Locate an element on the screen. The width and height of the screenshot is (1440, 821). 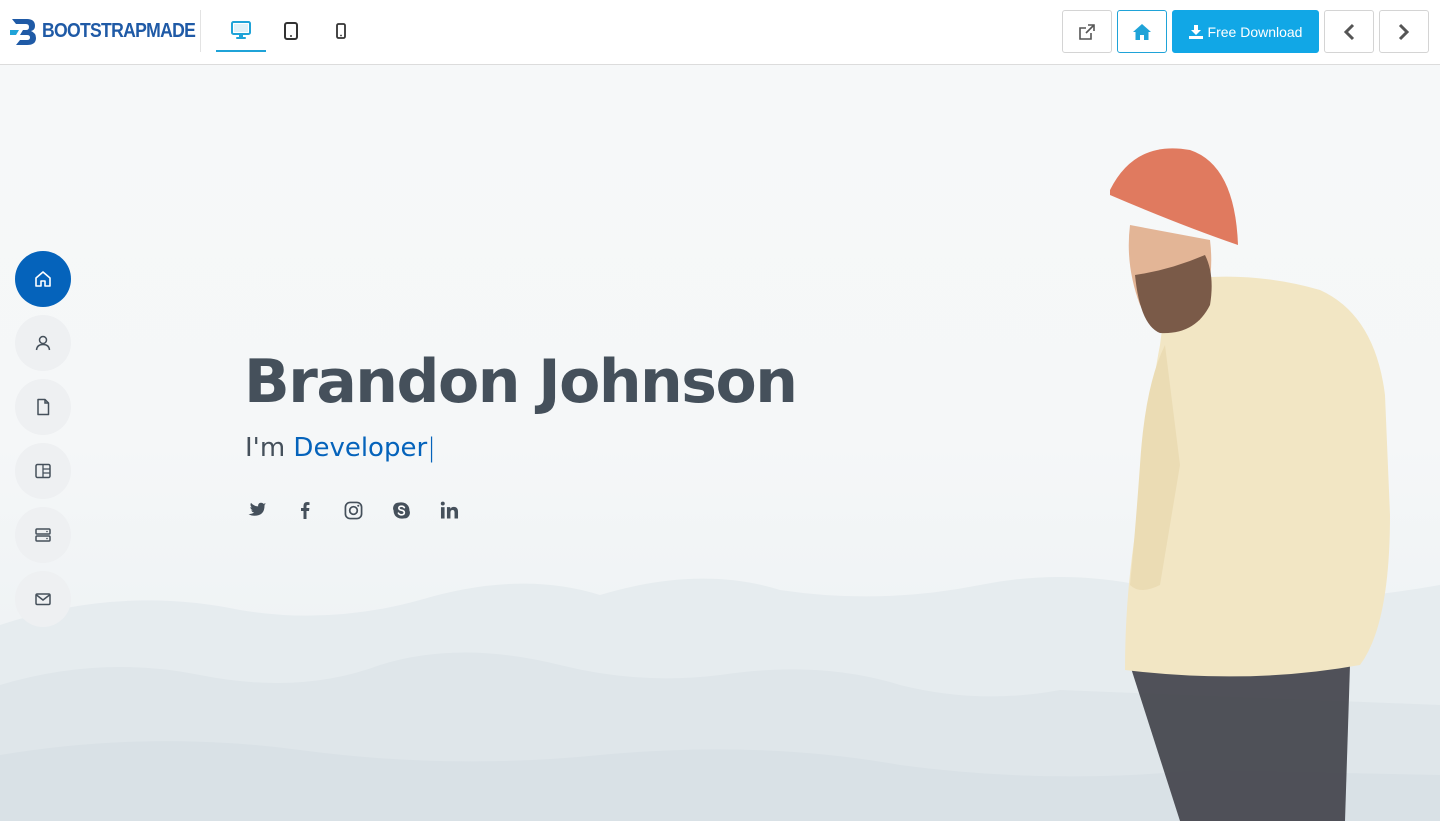
file-icon is located at coordinates (43, 407).